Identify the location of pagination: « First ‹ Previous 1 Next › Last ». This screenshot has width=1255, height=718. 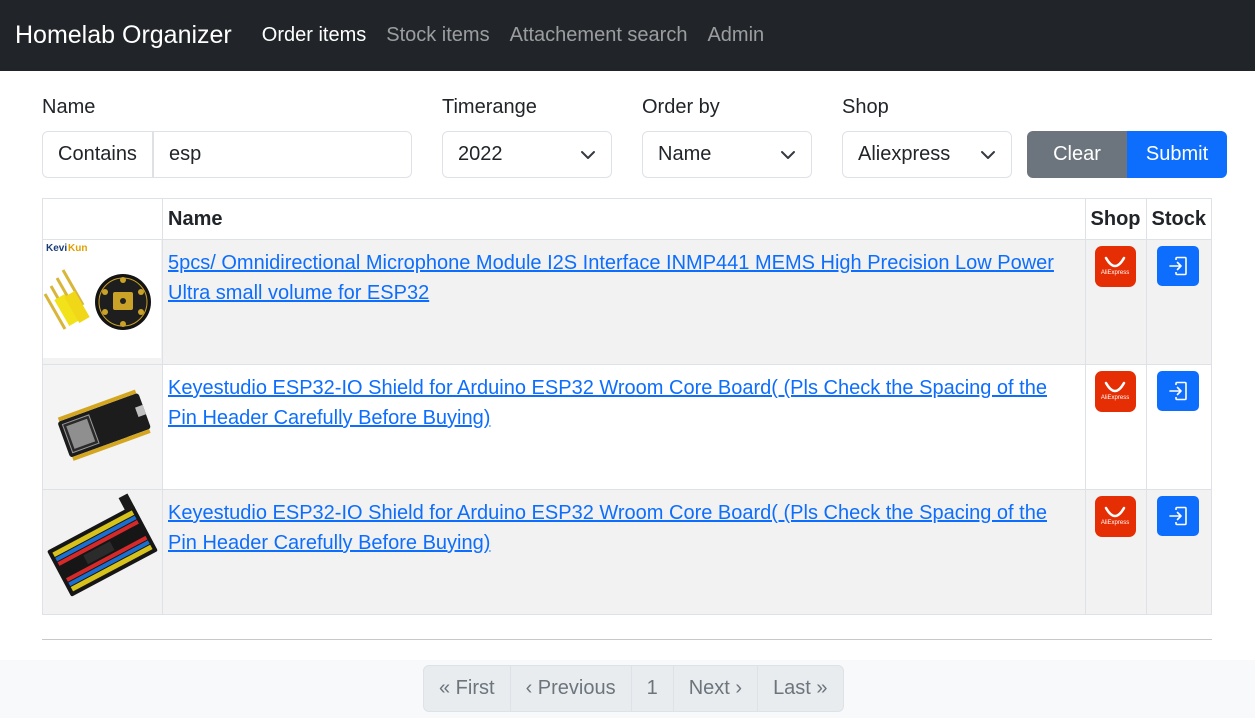
(633, 688).